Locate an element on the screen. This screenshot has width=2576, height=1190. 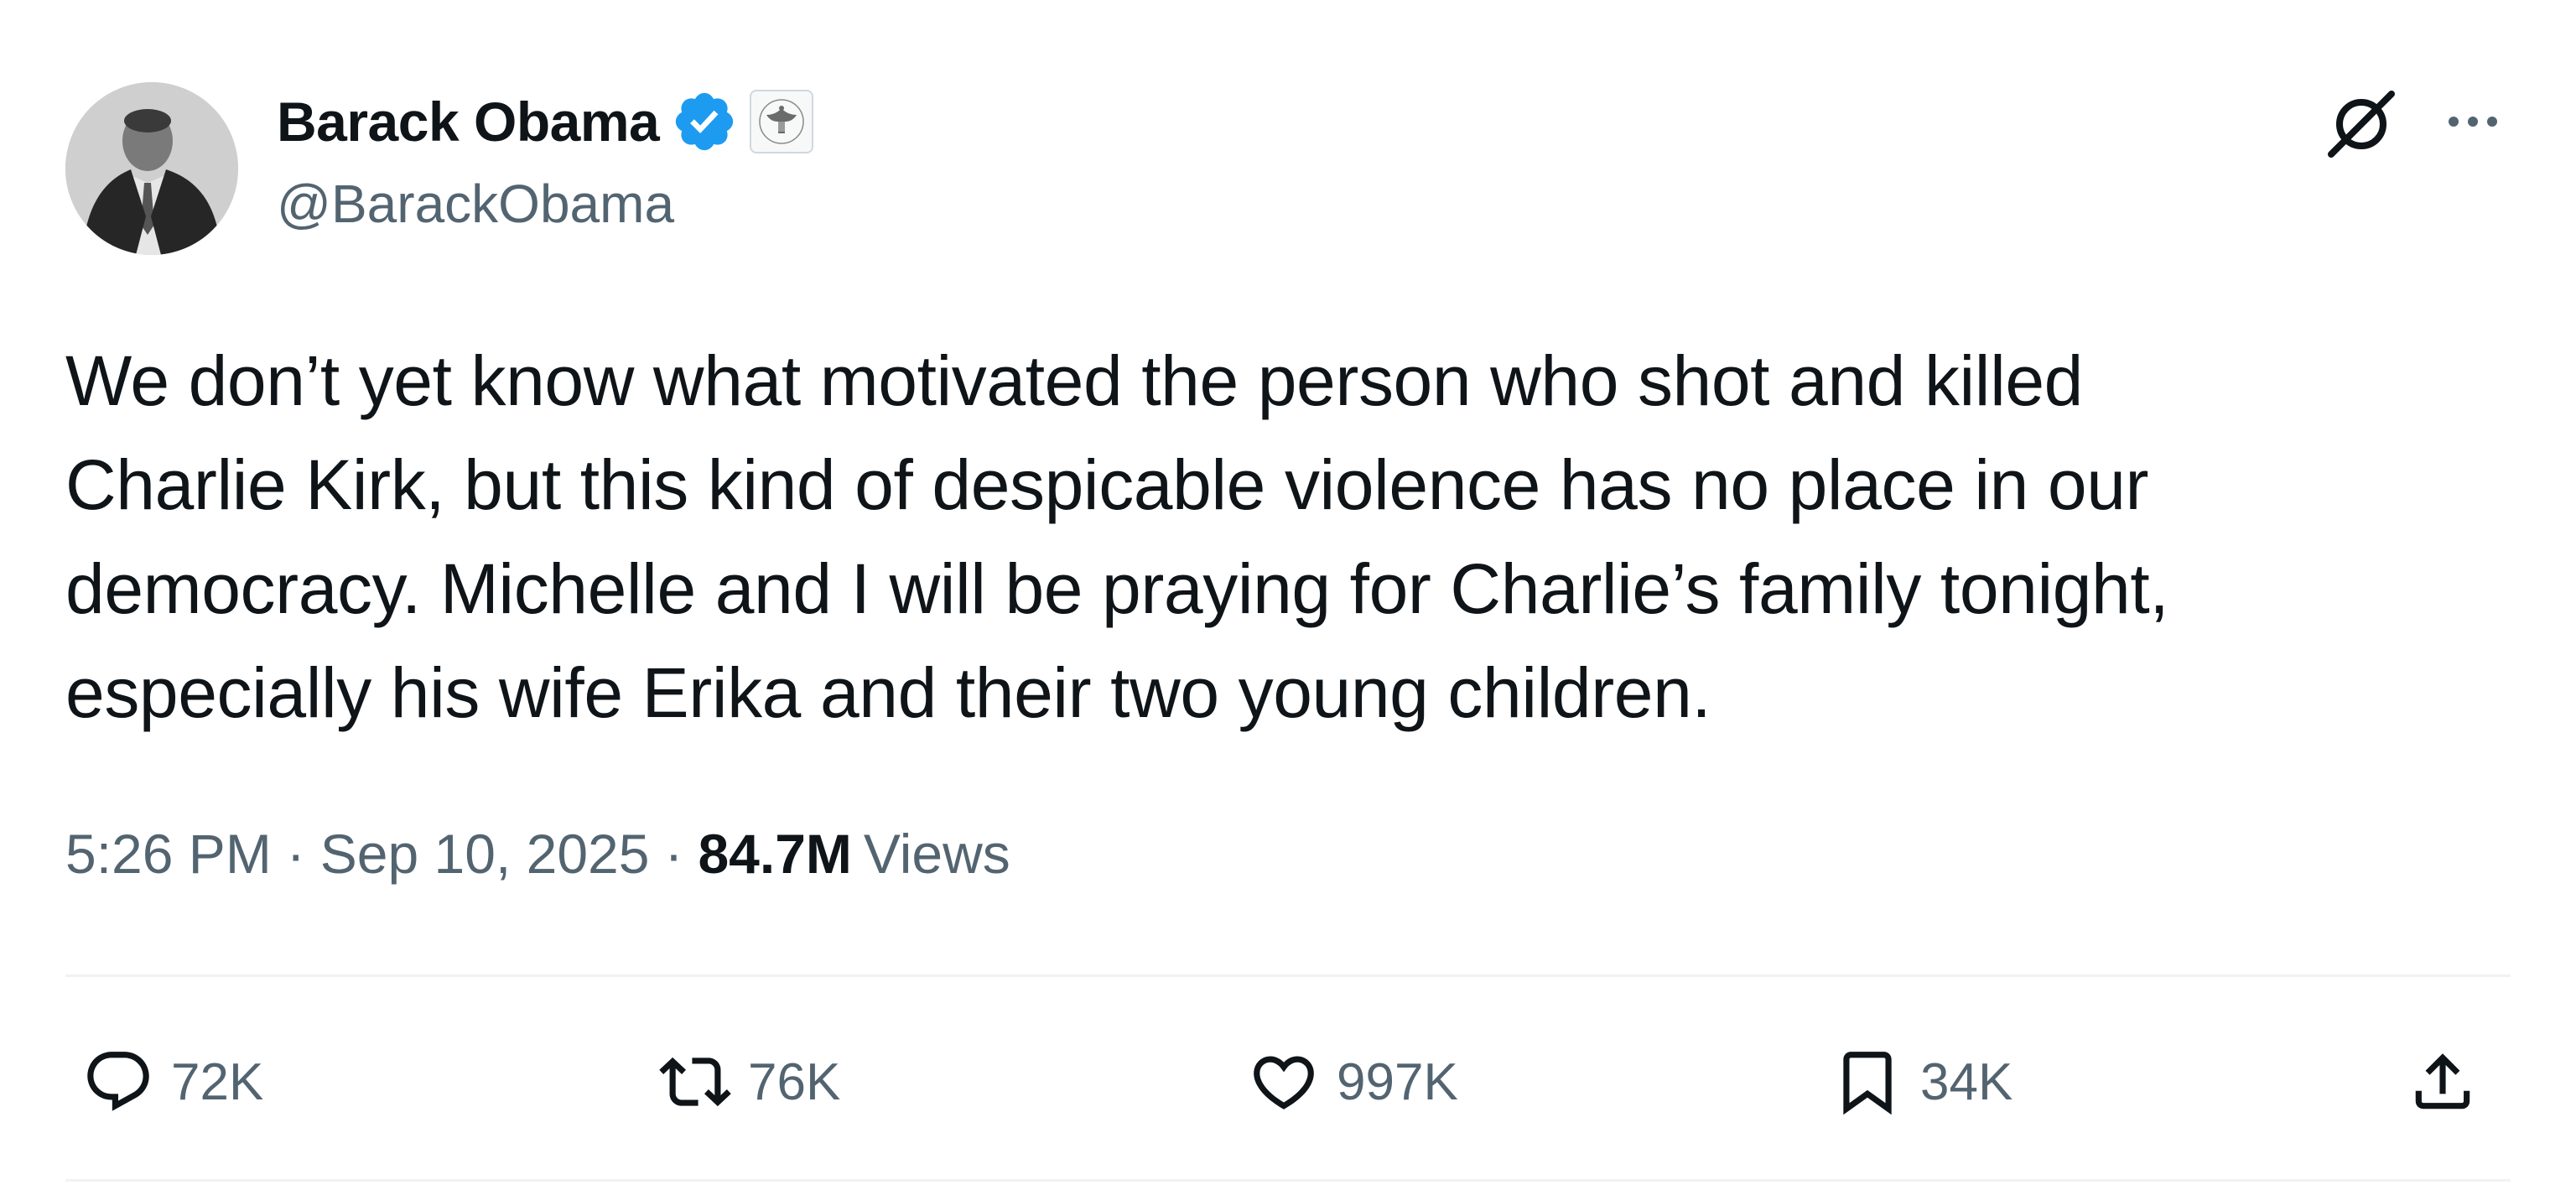
reply-icon is located at coordinates (118, 1081).